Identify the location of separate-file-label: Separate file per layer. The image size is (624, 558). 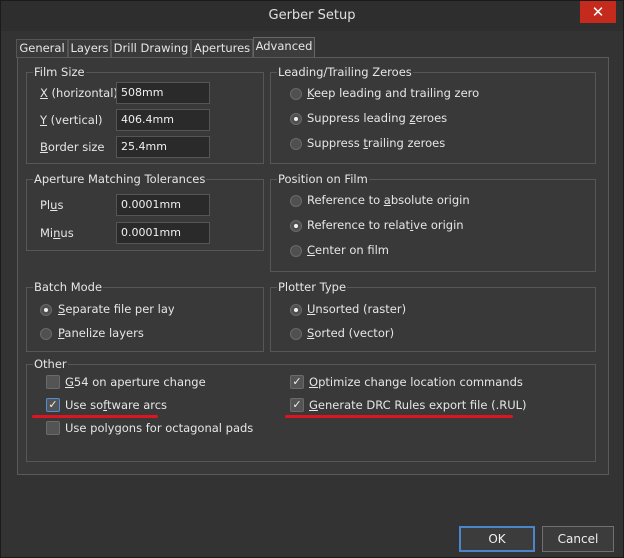
(116, 309).